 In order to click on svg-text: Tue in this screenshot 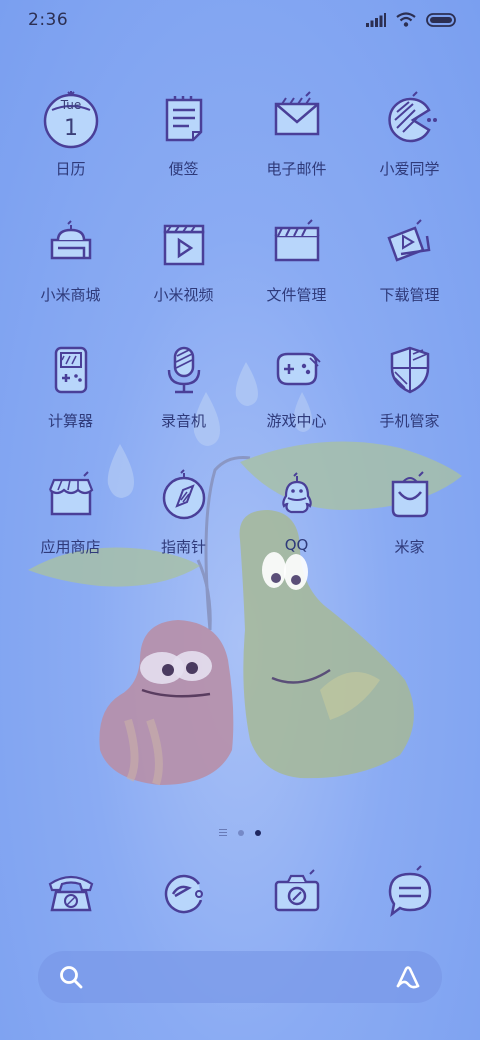, I will do `click(70, 105)`.